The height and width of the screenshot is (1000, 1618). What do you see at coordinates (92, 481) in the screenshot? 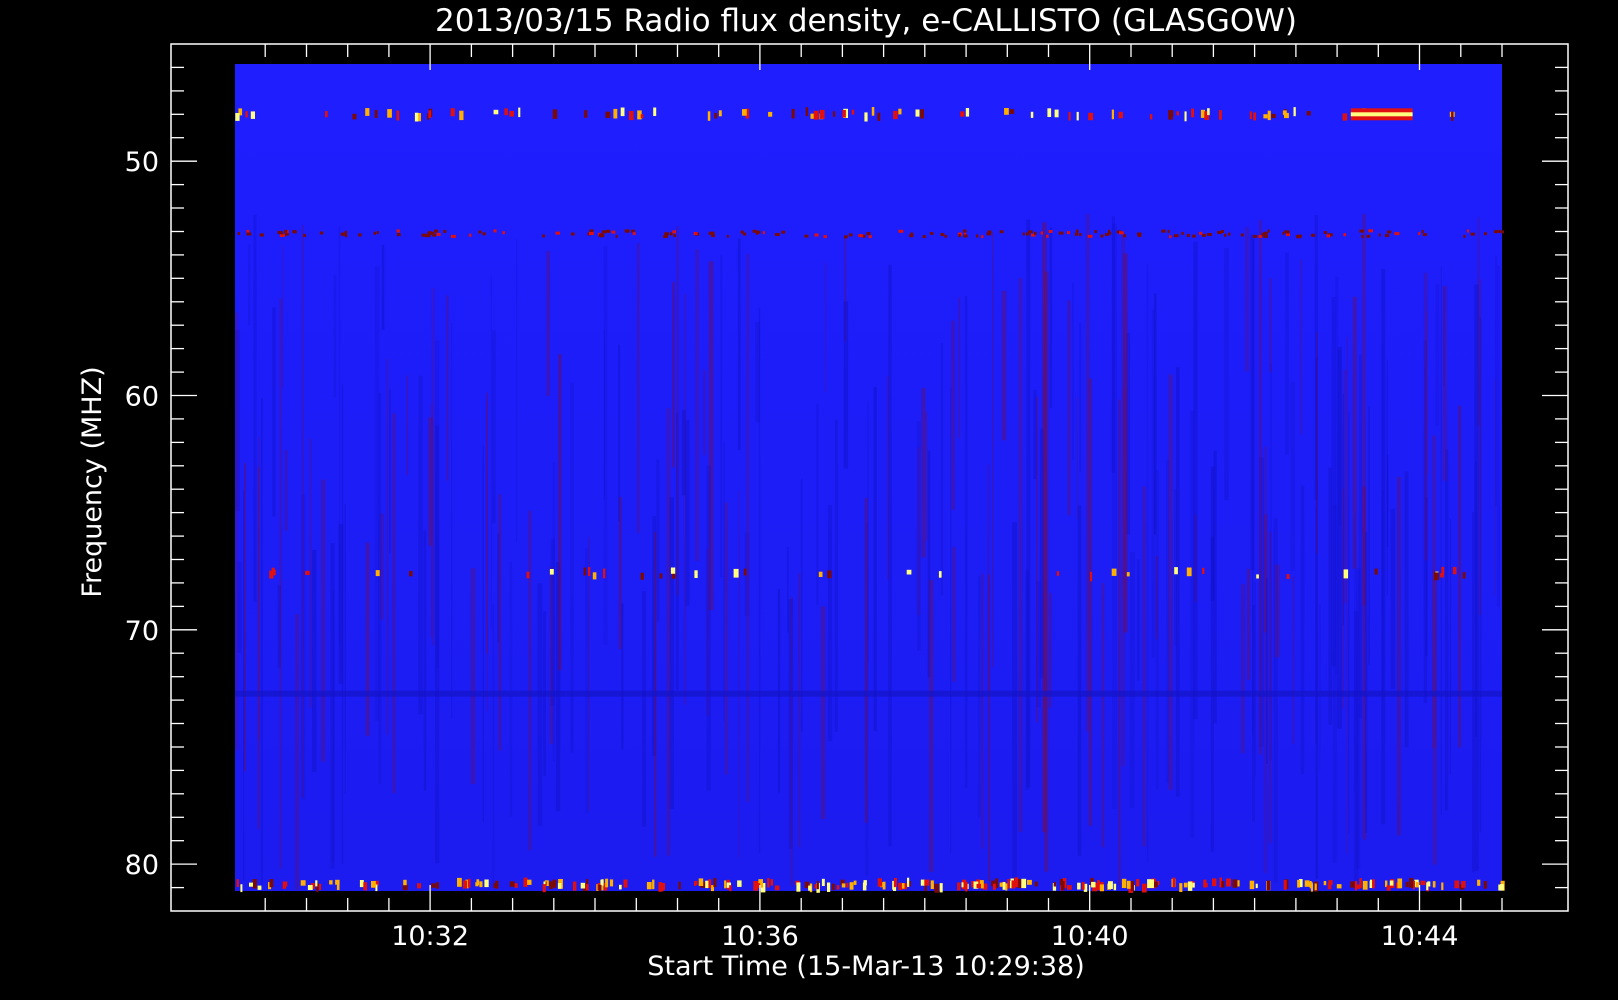
I see `y-axis-label: Frequency (MHZ)` at bounding box center [92, 481].